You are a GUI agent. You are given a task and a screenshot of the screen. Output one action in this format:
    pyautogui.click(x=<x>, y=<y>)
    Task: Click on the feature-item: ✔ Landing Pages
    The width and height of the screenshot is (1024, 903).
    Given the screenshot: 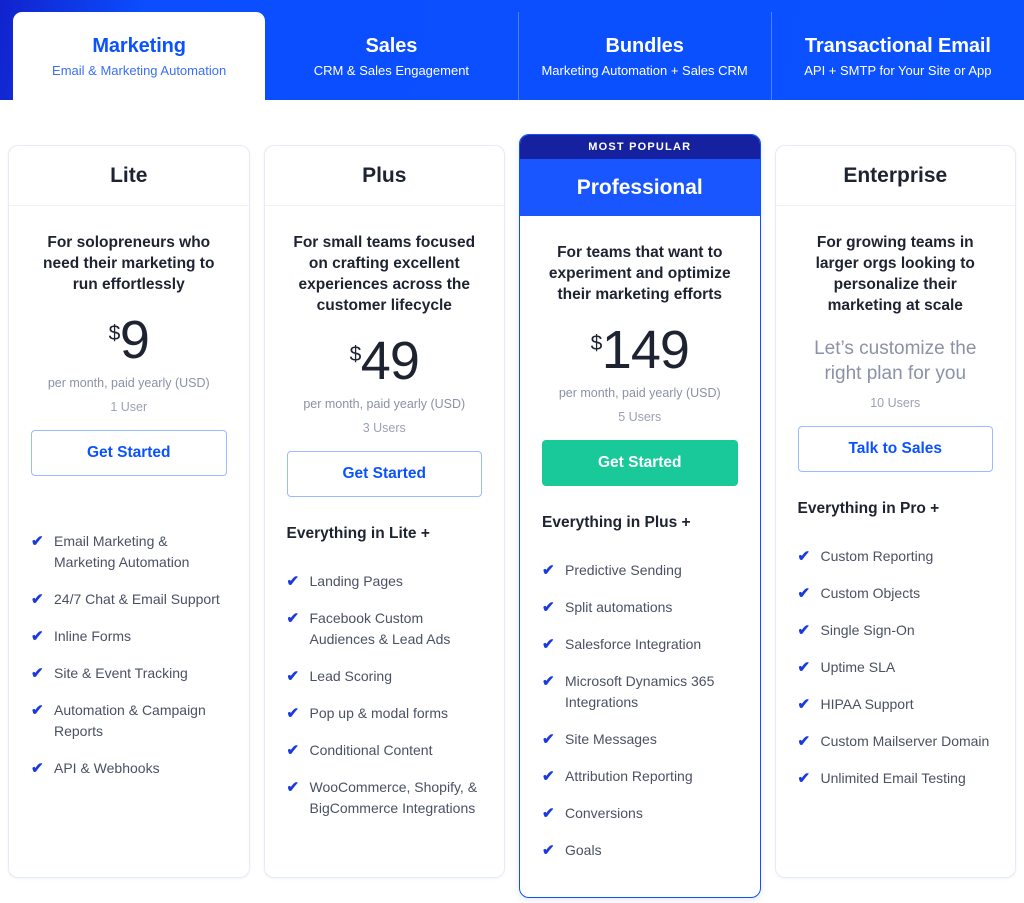 What is the action you would take?
    pyautogui.click(x=385, y=581)
    